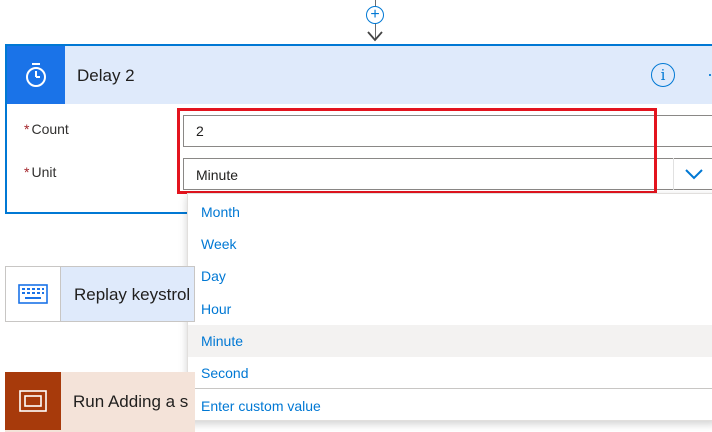 The width and height of the screenshot is (712, 432). I want to click on more-options-icon: ·, so click(709, 74).